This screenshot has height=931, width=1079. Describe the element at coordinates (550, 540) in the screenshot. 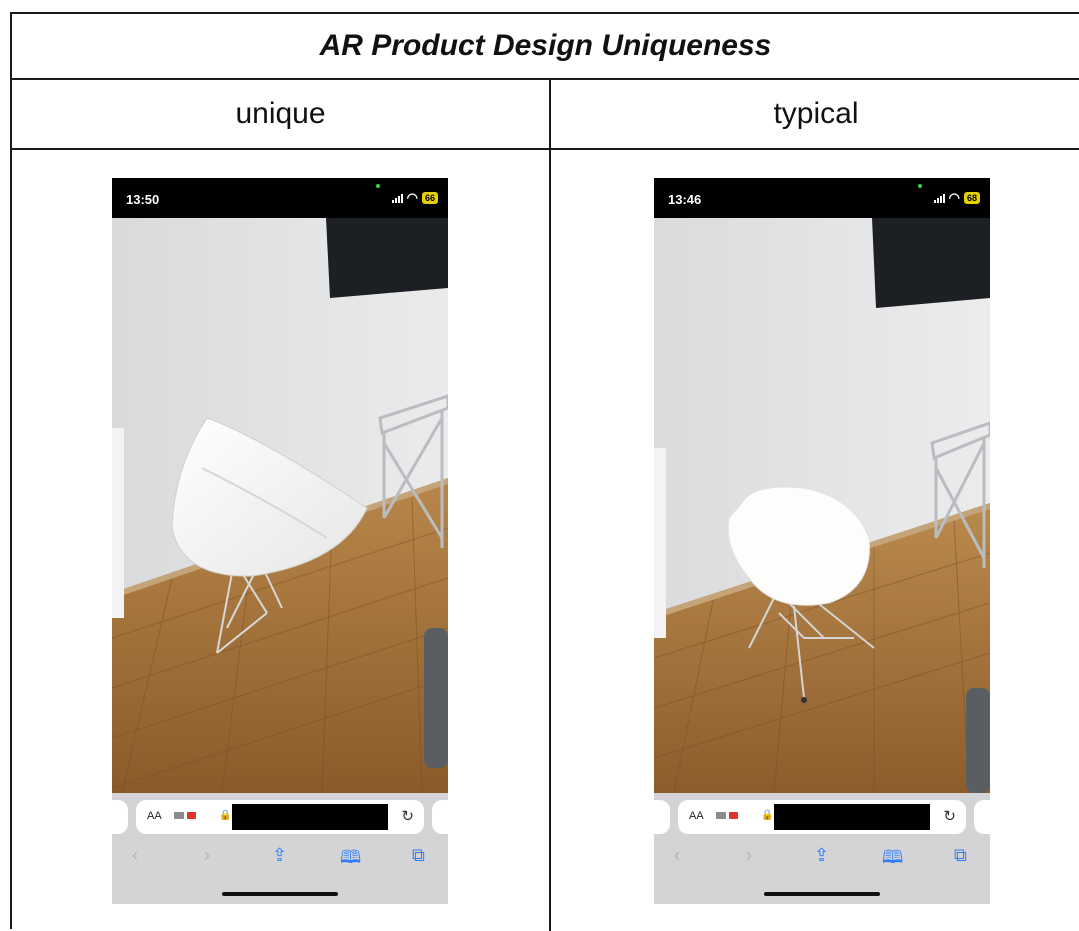

I see `column-divider` at that location.